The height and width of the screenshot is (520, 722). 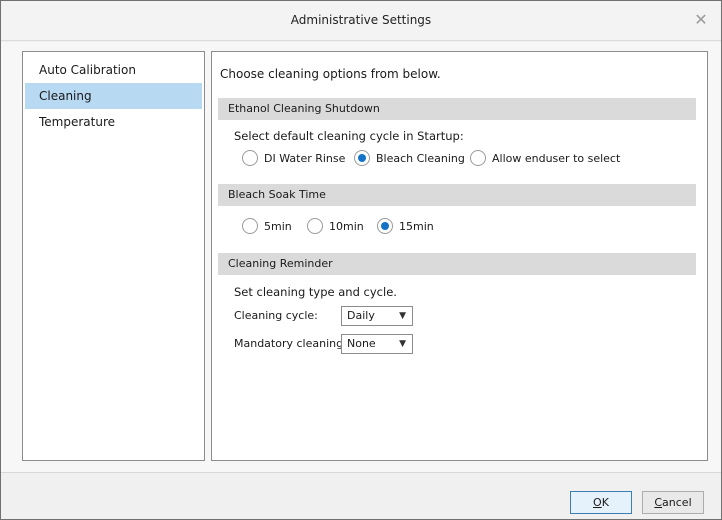 I want to click on soak-time-radio-group: 5min 10min 15min, so click(x=384, y=226).